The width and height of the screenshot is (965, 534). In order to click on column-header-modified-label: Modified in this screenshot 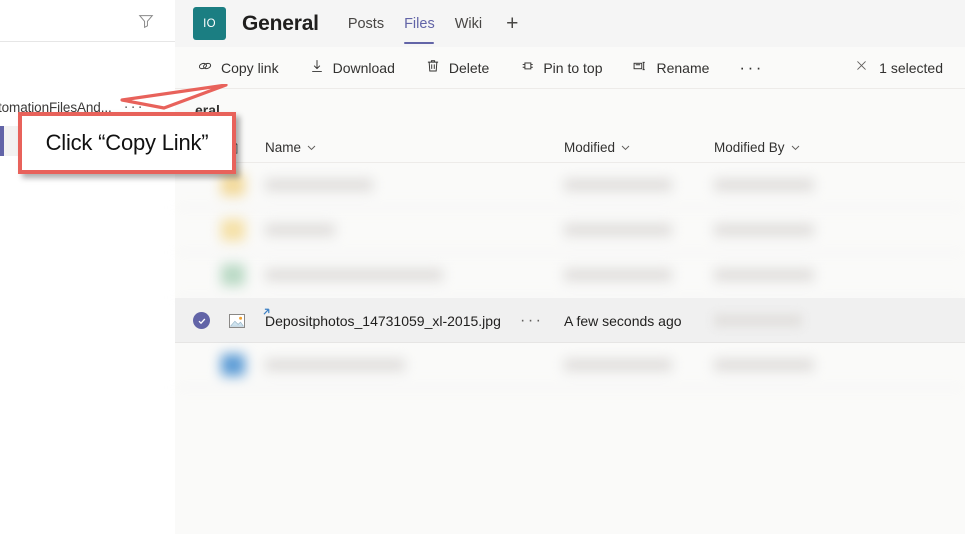, I will do `click(590, 147)`.